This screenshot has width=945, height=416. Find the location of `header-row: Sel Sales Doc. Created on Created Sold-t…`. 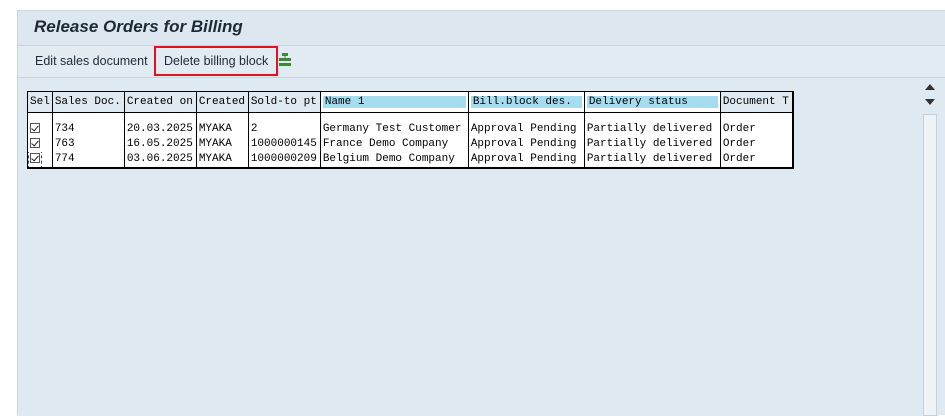

header-row: Sel Sales Doc. Created on Created Sold-t… is located at coordinates (410, 102).